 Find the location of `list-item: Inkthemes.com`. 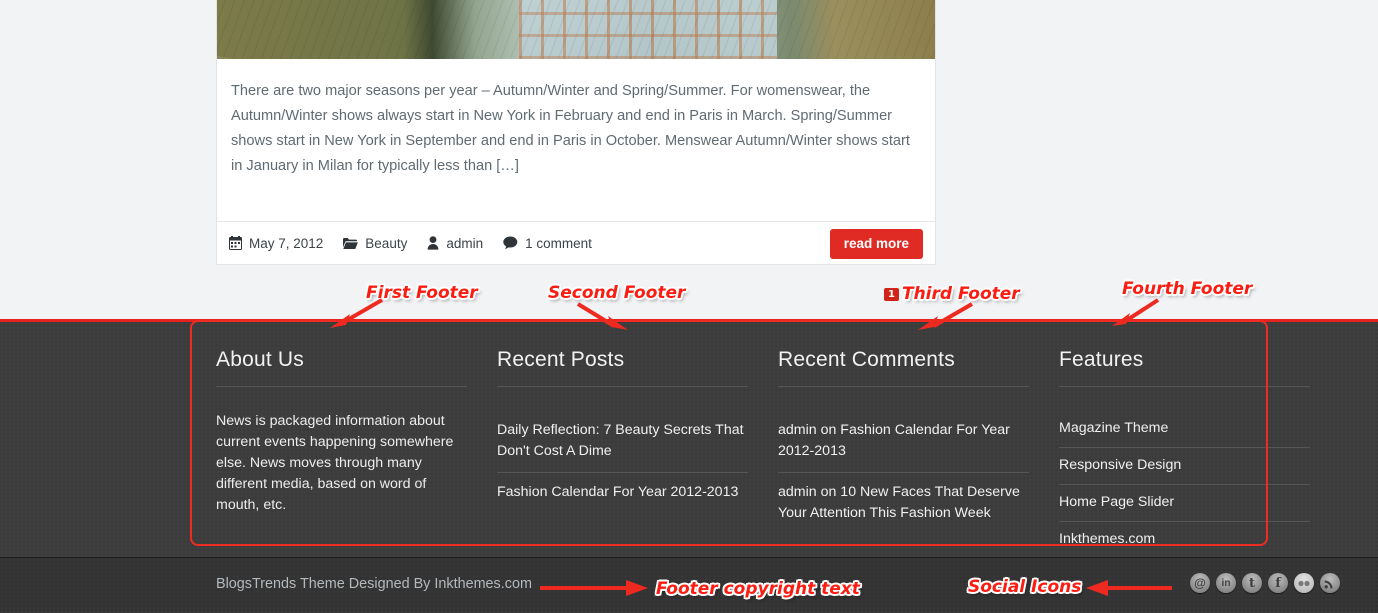

list-item: Inkthemes.com is located at coordinates (1184, 540).